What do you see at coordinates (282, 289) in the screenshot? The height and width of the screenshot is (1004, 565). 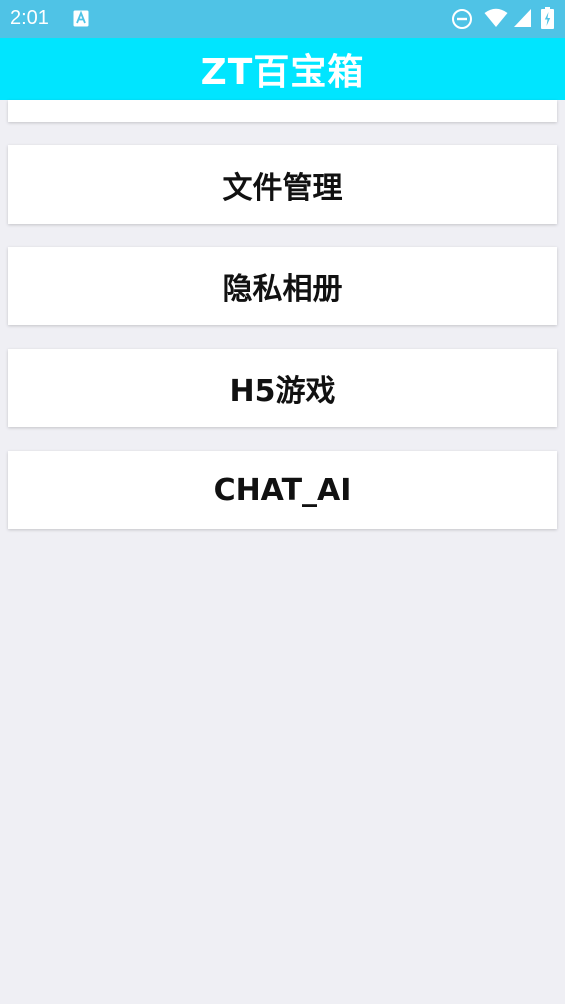 I see `menu-item-label: 隐私相册` at bounding box center [282, 289].